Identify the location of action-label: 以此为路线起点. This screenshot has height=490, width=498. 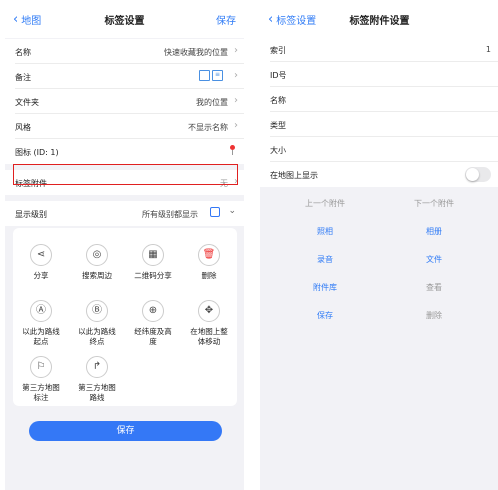
(41, 336).